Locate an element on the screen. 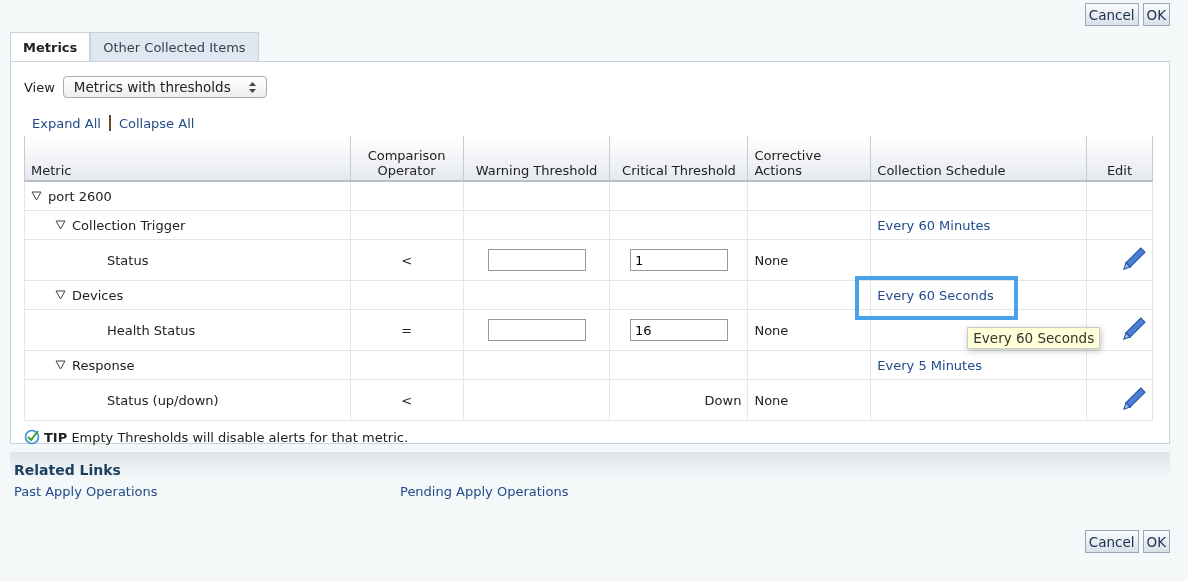 The width and height of the screenshot is (1188, 581). column-header: Warning Threshold is located at coordinates (536, 158).